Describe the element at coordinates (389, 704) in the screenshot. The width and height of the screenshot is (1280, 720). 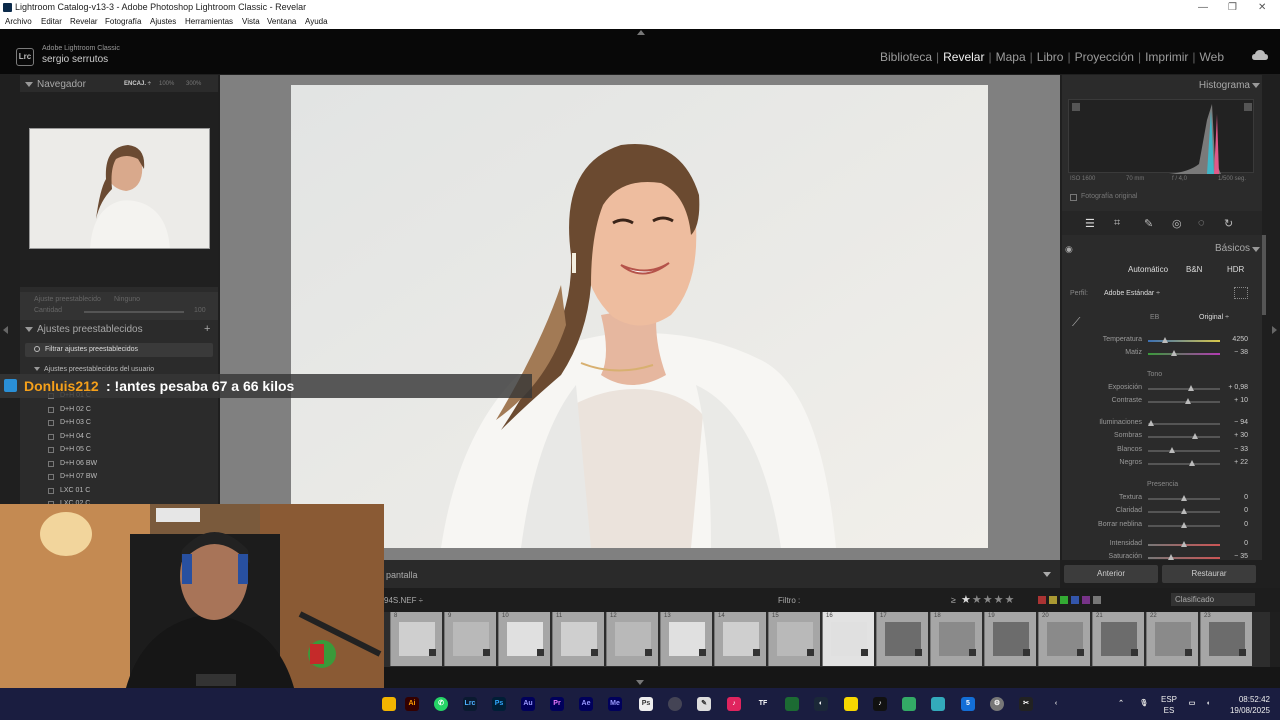
I see `taskbar-app-icon` at that location.